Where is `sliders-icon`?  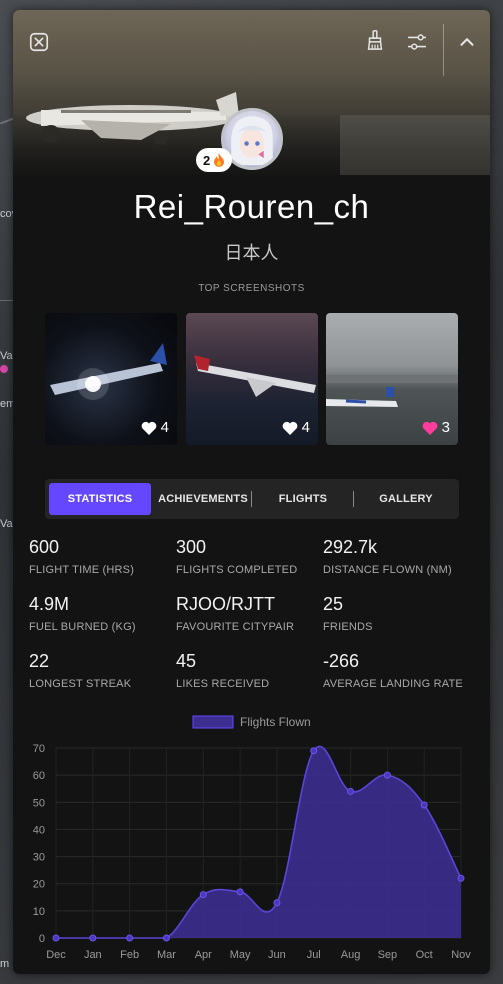
sliders-icon is located at coordinates (417, 42).